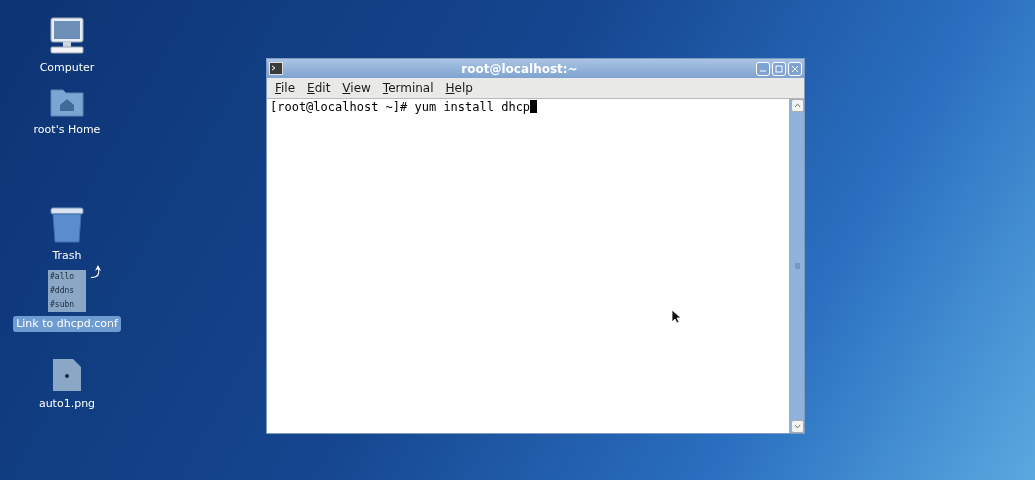 Image resolution: width=1035 pixels, height=480 pixels. What do you see at coordinates (63, 305) in the screenshot?
I see `thumbnail-text: #subn` at bounding box center [63, 305].